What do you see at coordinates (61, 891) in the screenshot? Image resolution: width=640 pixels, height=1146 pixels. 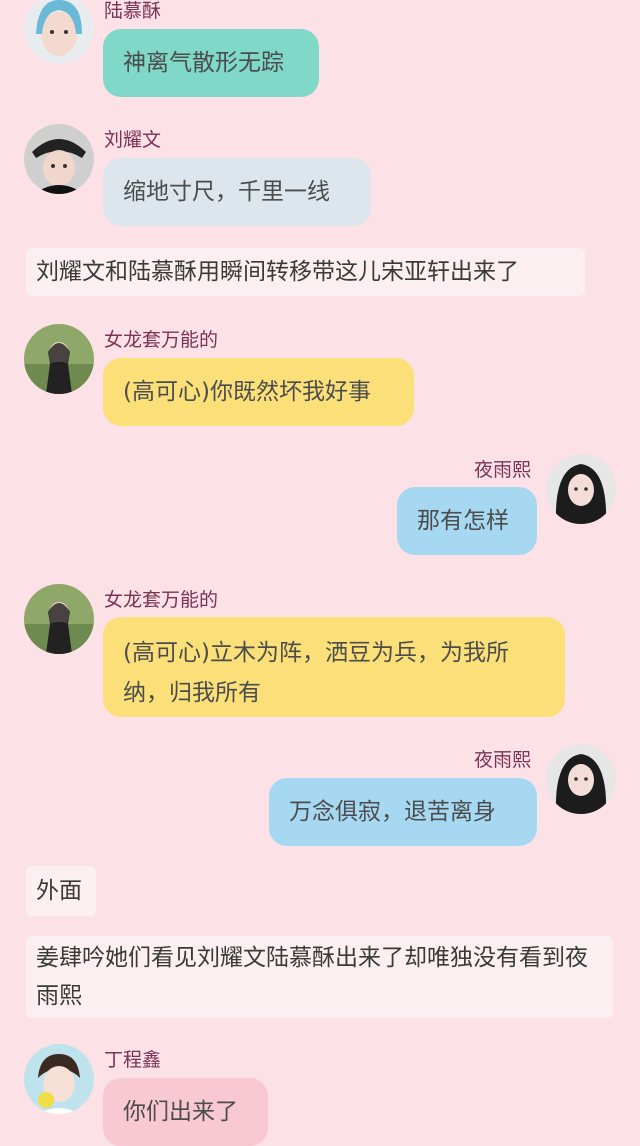 I see `narration-text: 外面` at bounding box center [61, 891].